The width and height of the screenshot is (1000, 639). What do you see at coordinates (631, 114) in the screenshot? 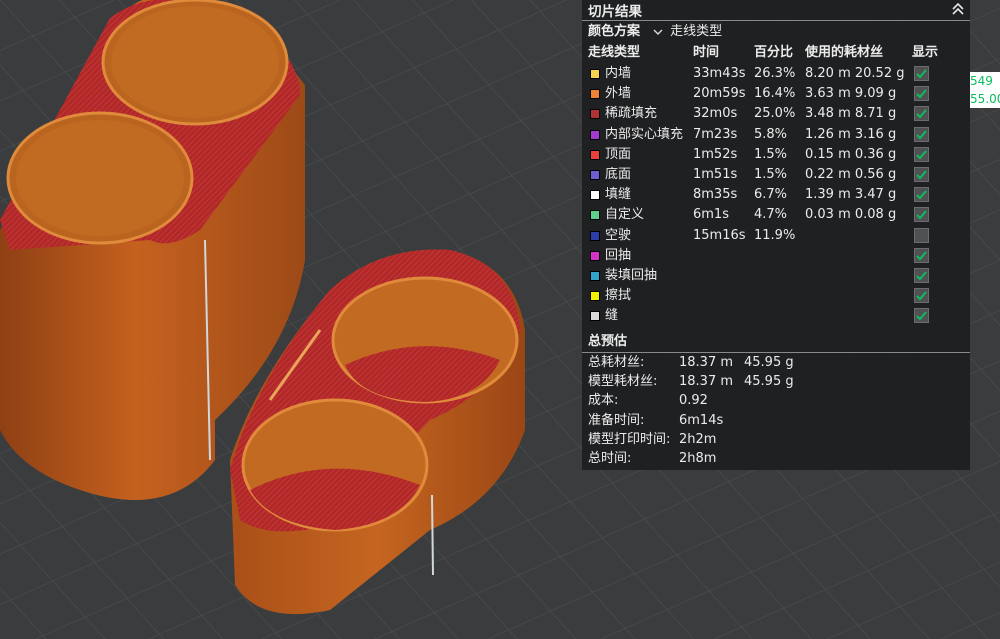
I see `feature-label: 稀疏填充` at bounding box center [631, 114].